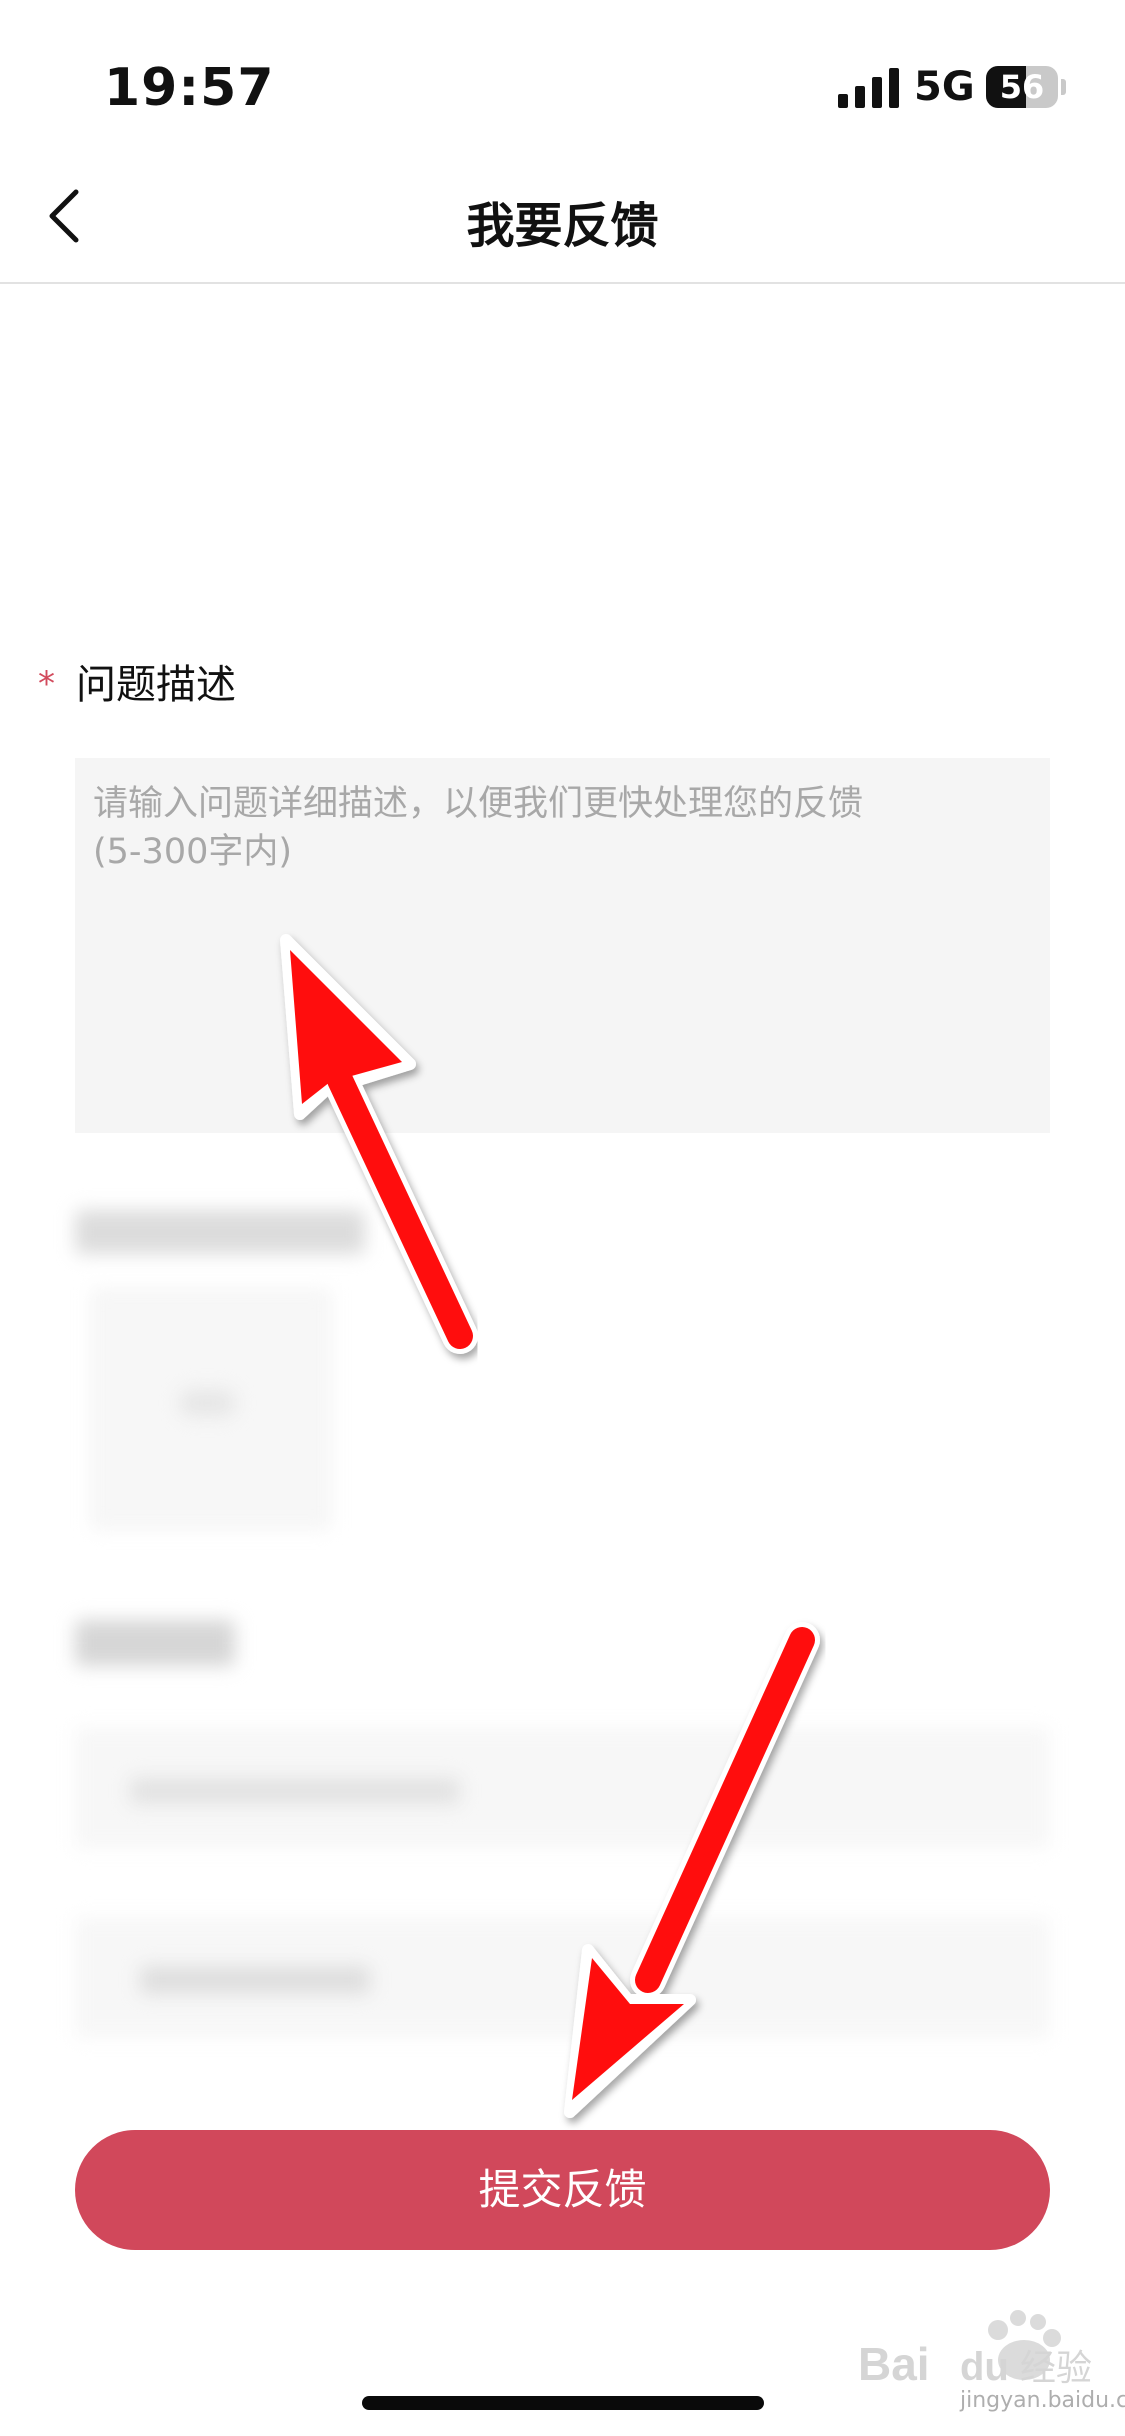 The width and height of the screenshot is (1125, 2436). I want to click on svg-text: 经验, so click(1056, 2368).